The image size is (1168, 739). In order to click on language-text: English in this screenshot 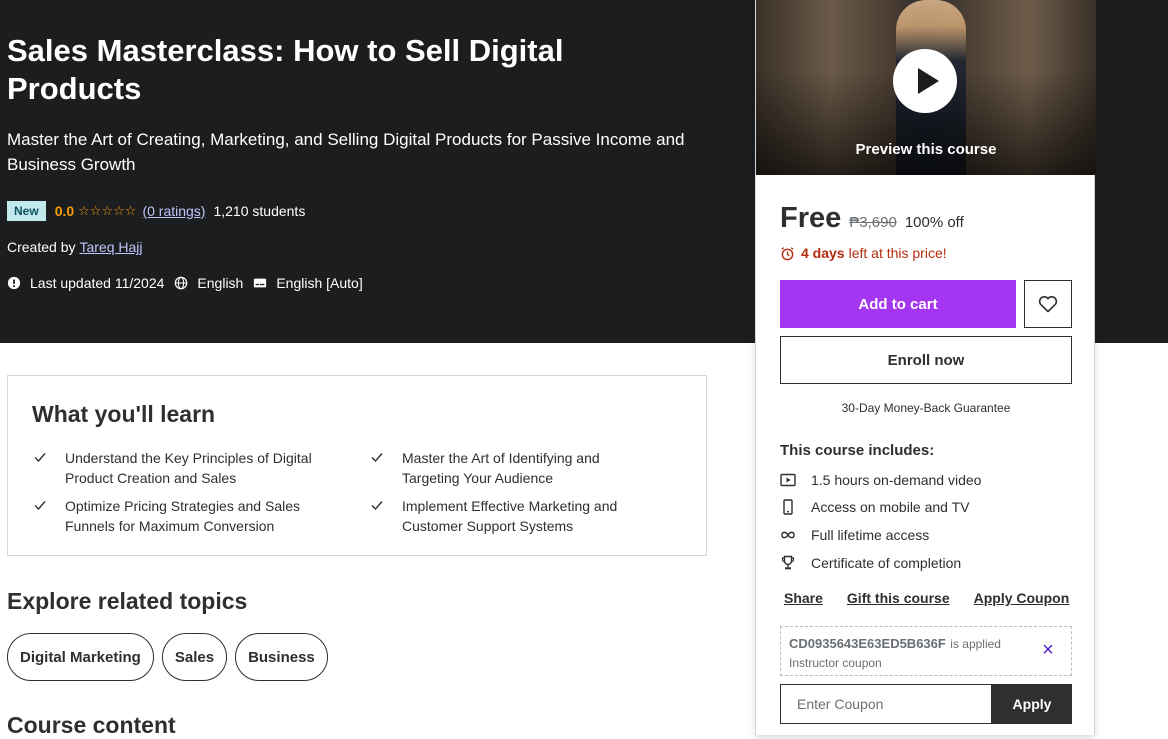, I will do `click(220, 283)`.